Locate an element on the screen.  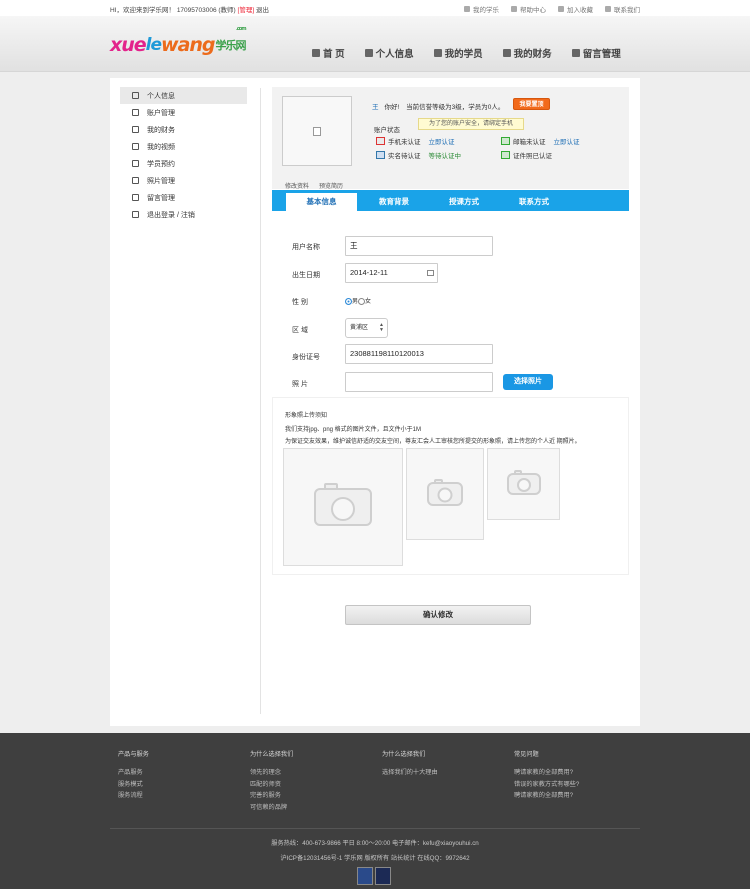
avatar is located at coordinates (317, 131).